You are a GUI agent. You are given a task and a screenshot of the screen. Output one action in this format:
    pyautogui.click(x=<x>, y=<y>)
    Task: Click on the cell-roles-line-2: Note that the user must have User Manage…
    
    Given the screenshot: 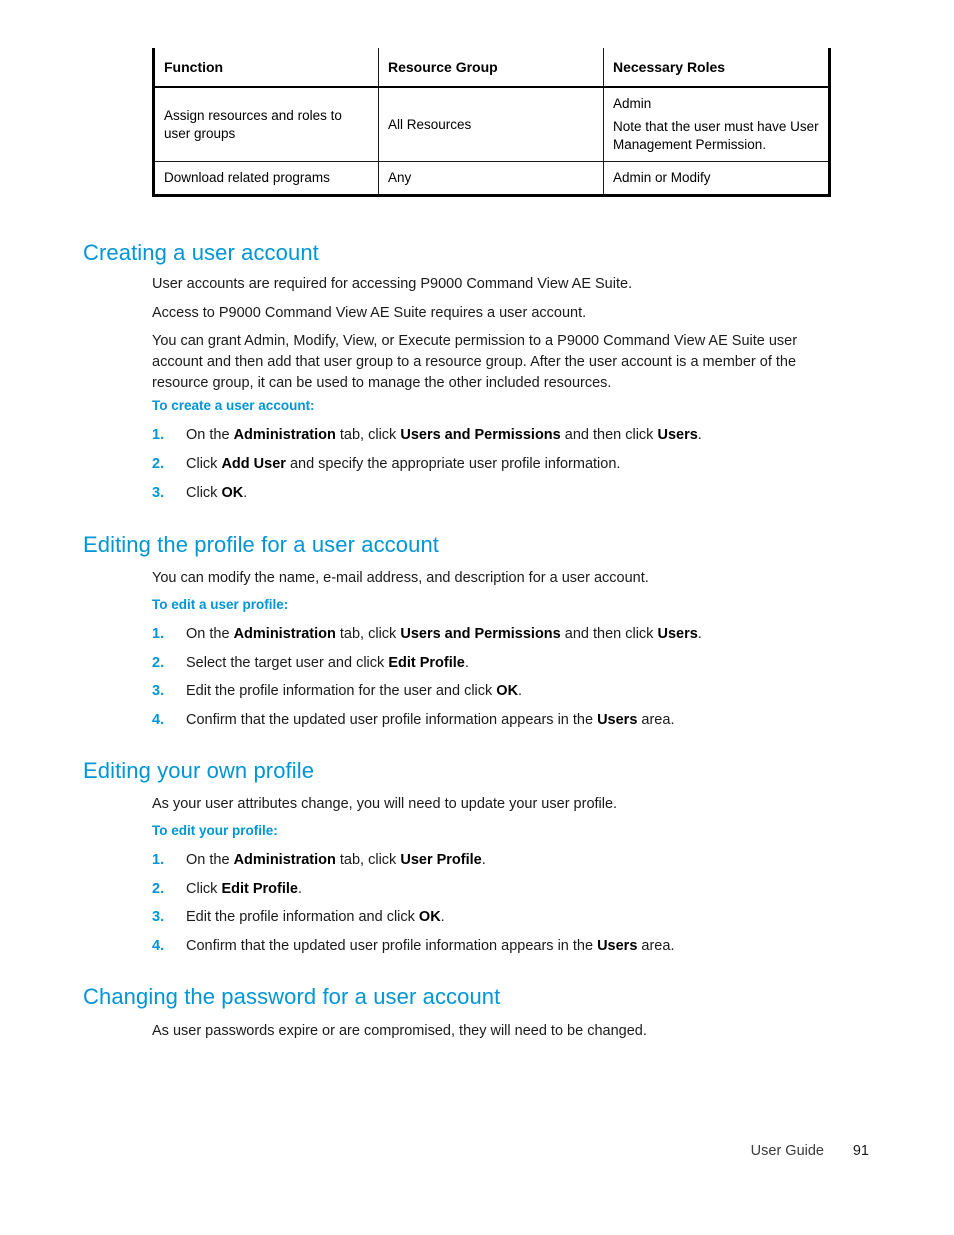 What is the action you would take?
    pyautogui.click(x=716, y=136)
    